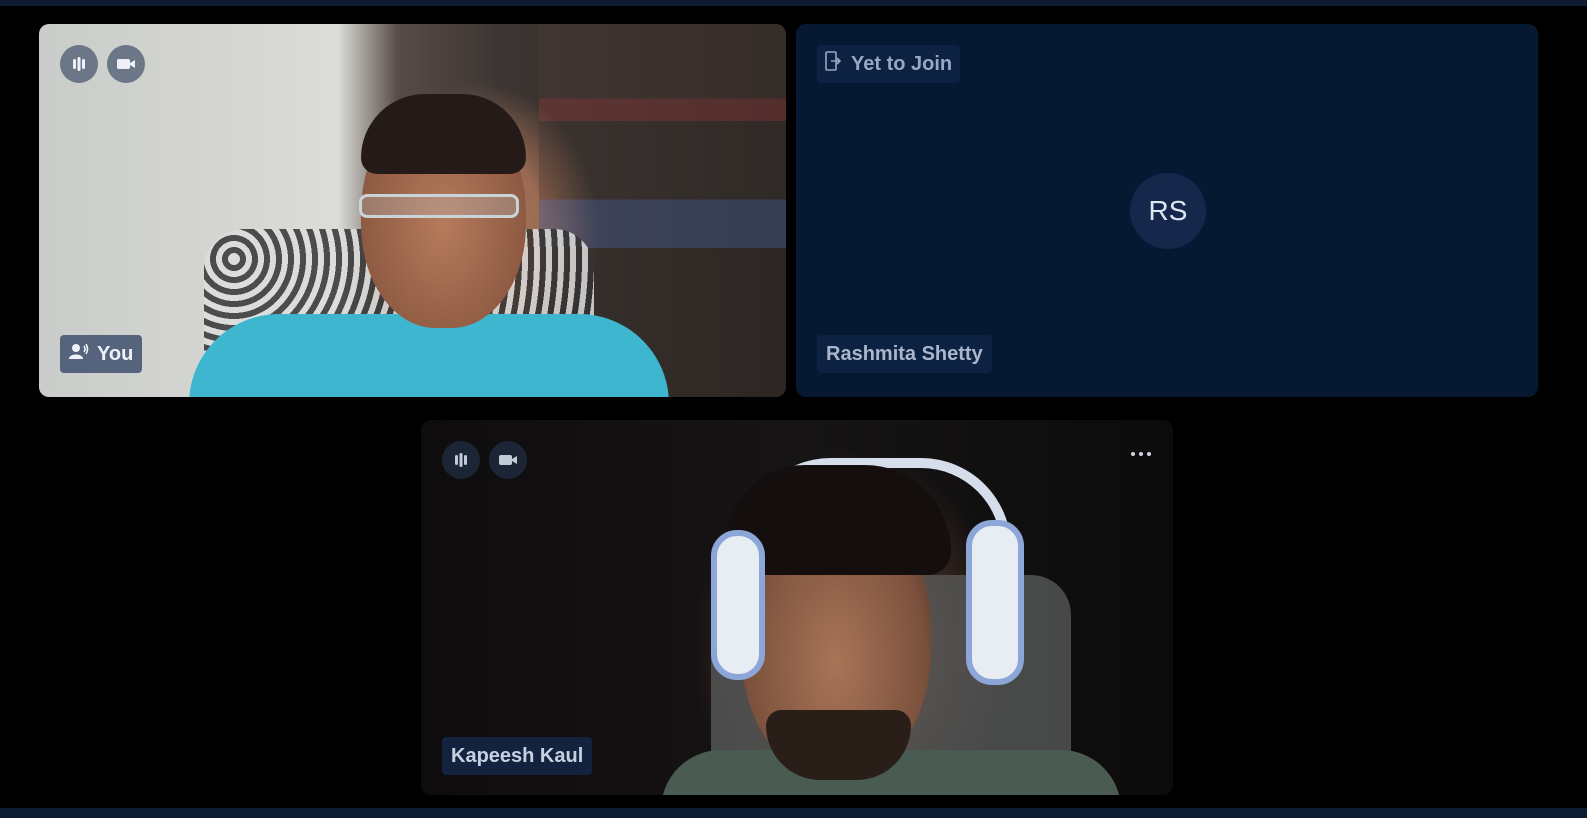 The image size is (1587, 818). What do you see at coordinates (439, 206) in the screenshot?
I see `video-person-glasses` at bounding box center [439, 206].